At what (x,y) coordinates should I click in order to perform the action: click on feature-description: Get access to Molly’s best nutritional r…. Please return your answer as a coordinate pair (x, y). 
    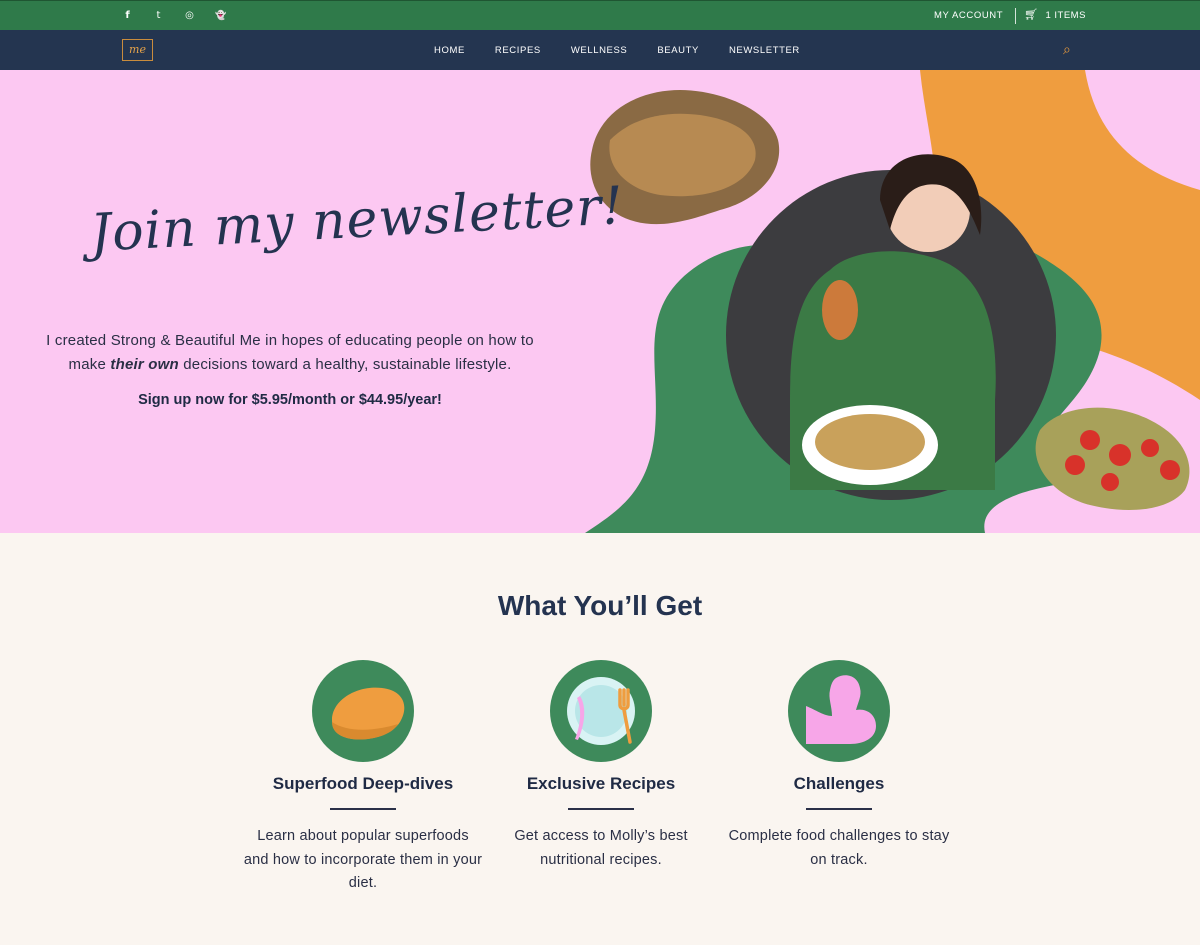
    Looking at the image, I should click on (601, 848).